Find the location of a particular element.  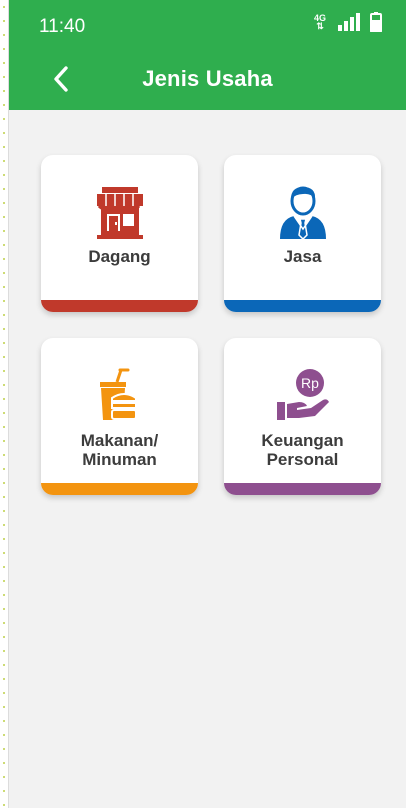

category-card-keuangan-personal: Rp Keuangan Personal is located at coordinates (302, 416).